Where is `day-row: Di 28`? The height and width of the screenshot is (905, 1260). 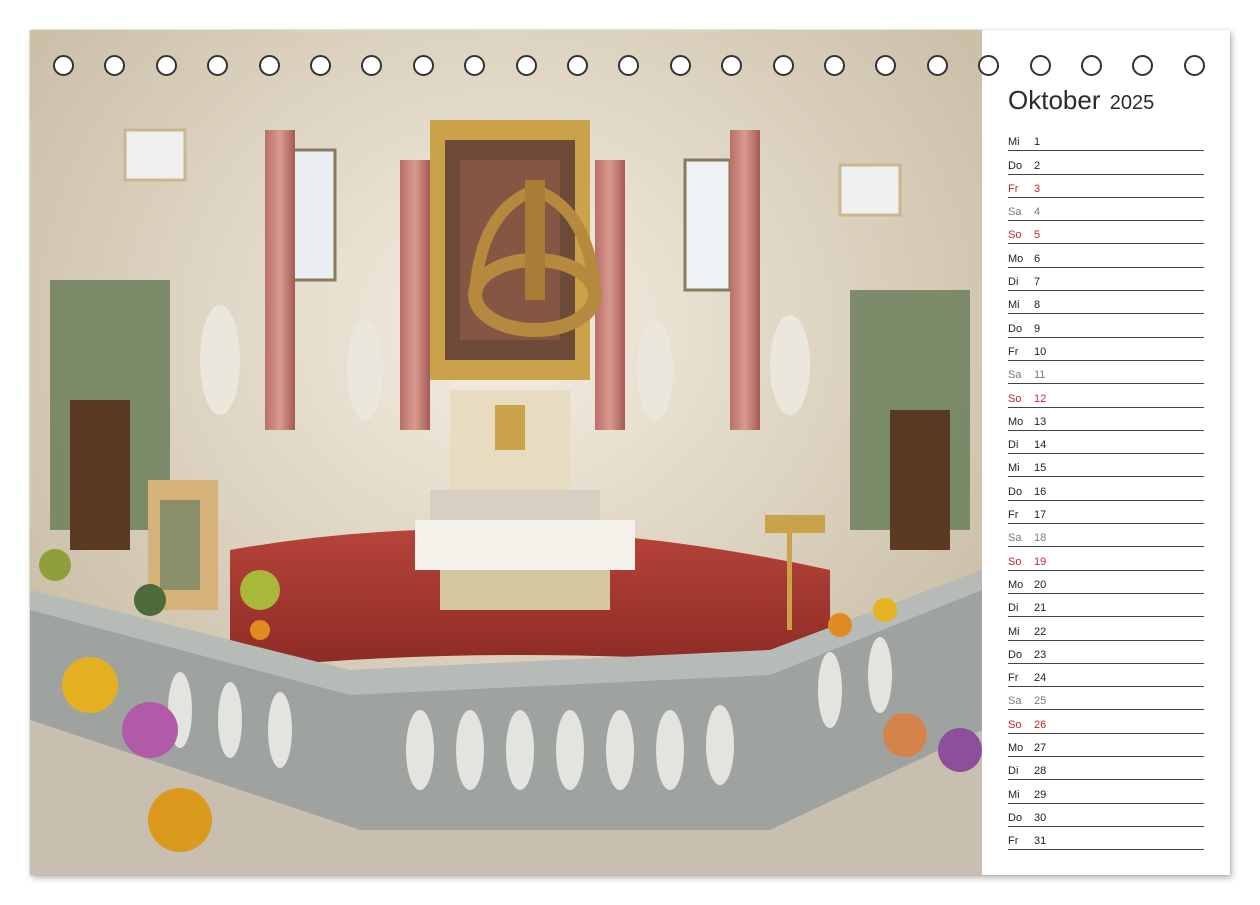
day-row: Di 28 is located at coordinates (1106, 770).